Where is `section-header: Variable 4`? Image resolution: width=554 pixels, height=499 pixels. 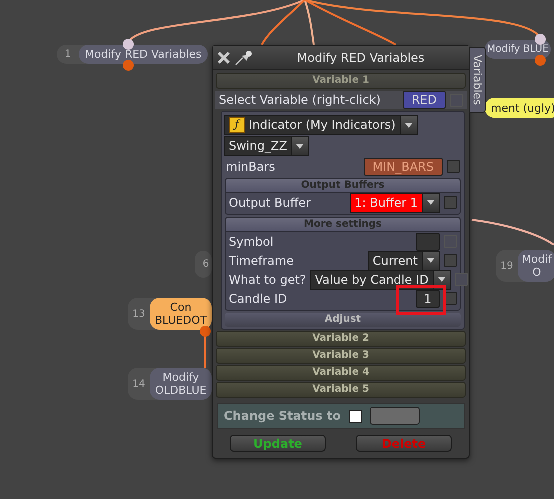
section-header: Variable 4 is located at coordinates (341, 373).